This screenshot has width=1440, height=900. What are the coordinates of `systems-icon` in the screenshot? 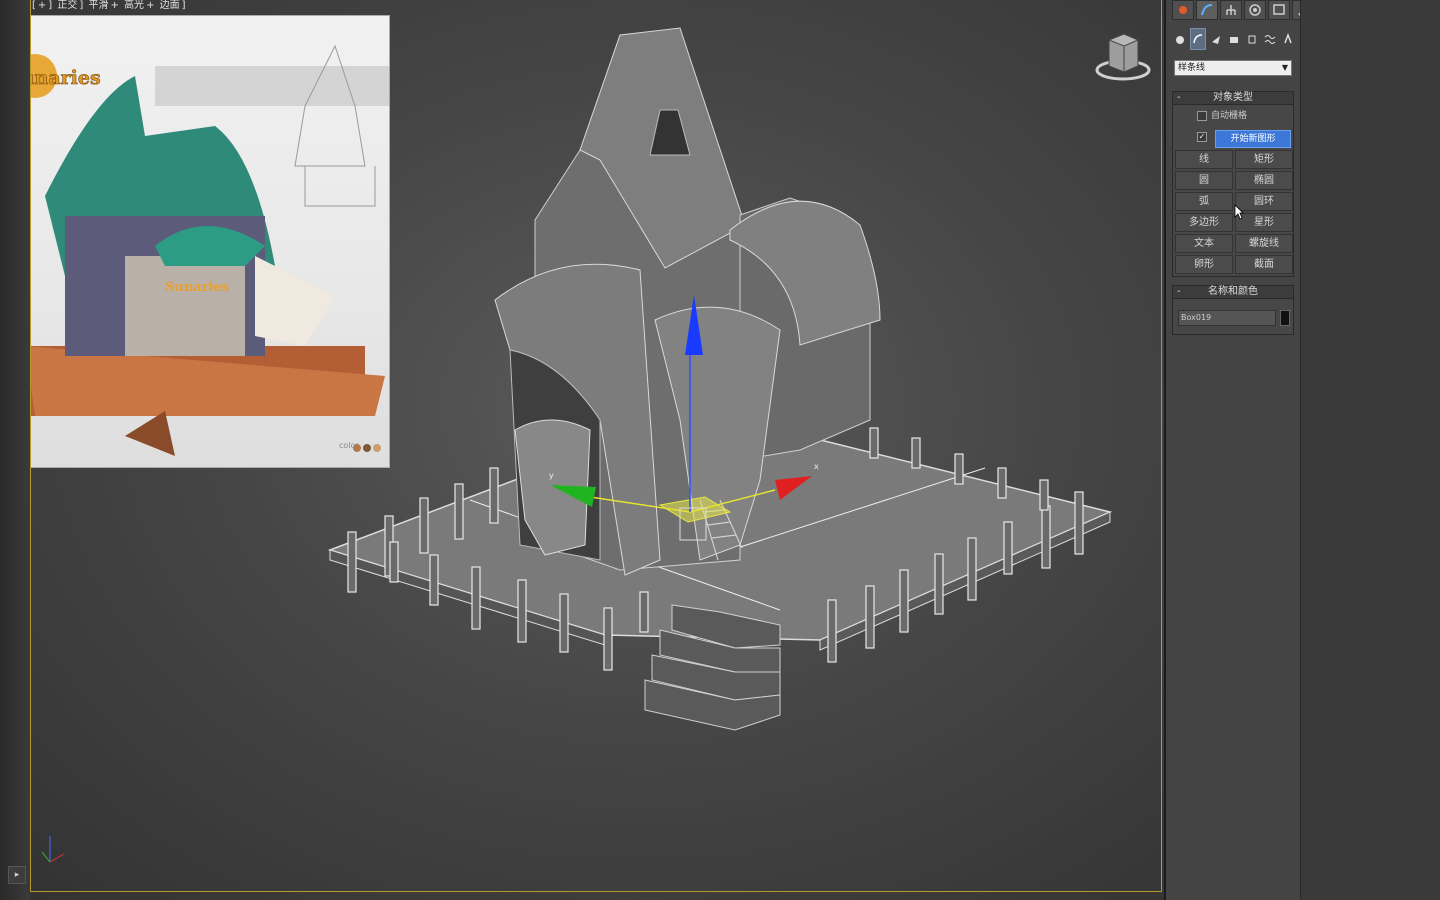 It's located at (1288, 39).